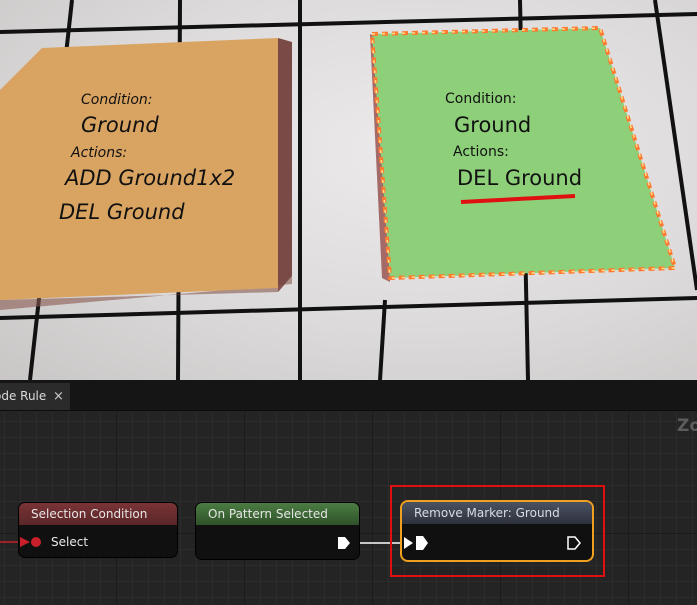 The height and width of the screenshot is (605, 697). I want to click on node-title: On Pattern Selected, so click(277, 514).